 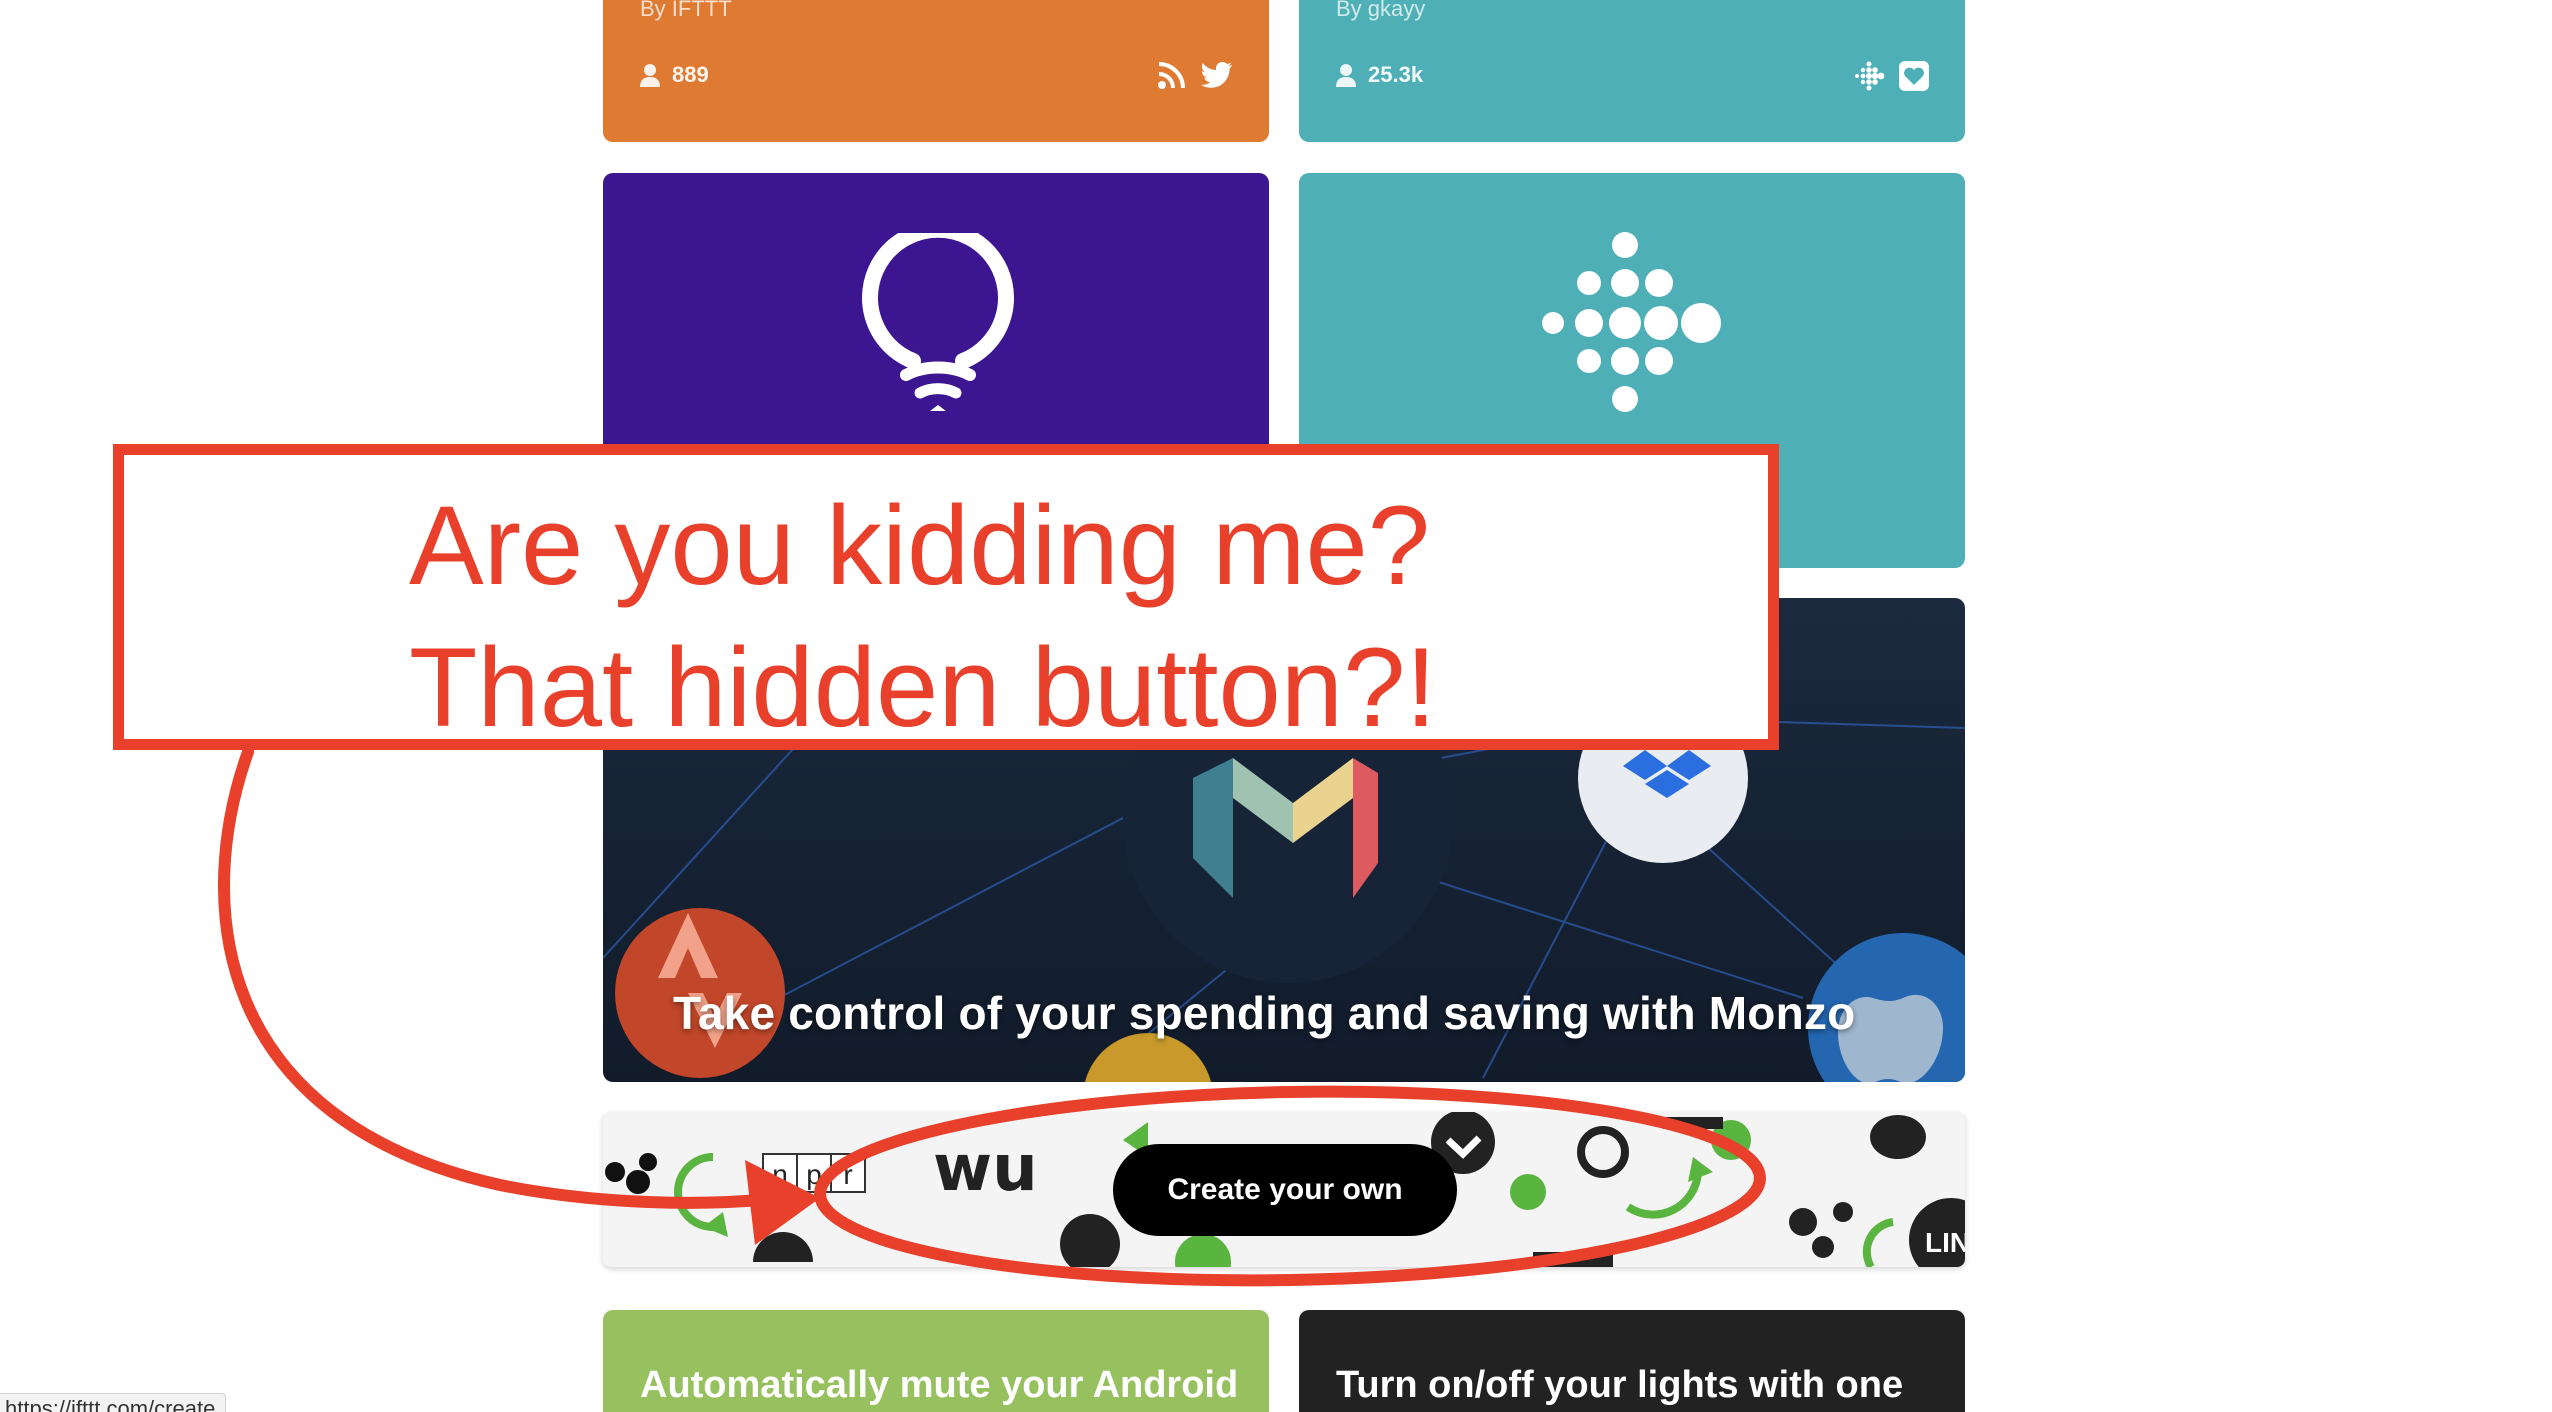 What do you see at coordinates (1285, 1190) in the screenshot?
I see `create-your-own-button: Create your own` at bounding box center [1285, 1190].